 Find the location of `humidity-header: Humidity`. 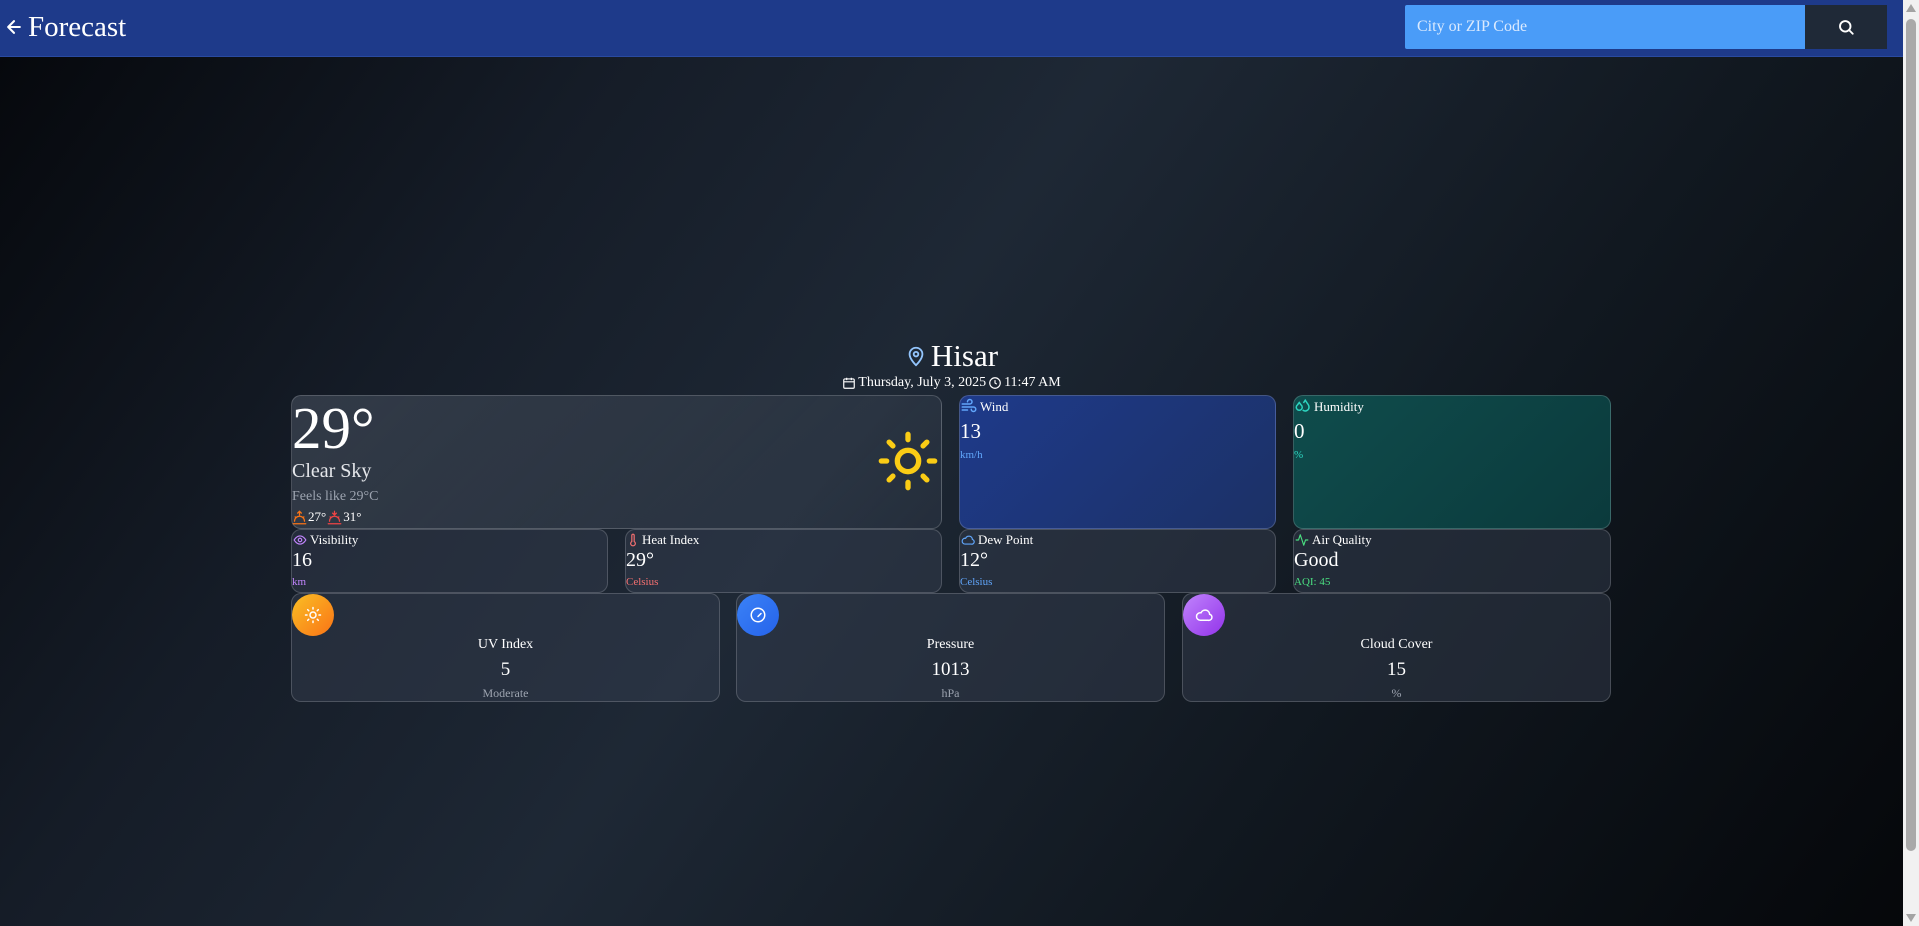

humidity-header: Humidity is located at coordinates (1329, 407).